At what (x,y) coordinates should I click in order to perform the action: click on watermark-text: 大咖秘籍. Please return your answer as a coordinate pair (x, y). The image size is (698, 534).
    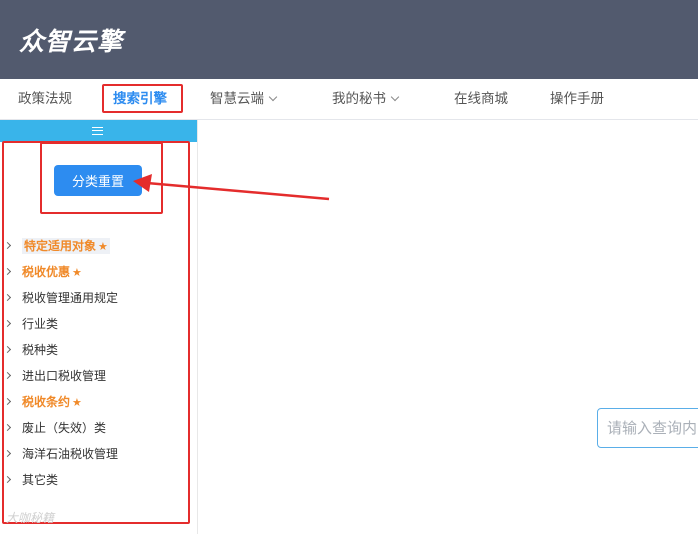
    Looking at the image, I should click on (30, 518).